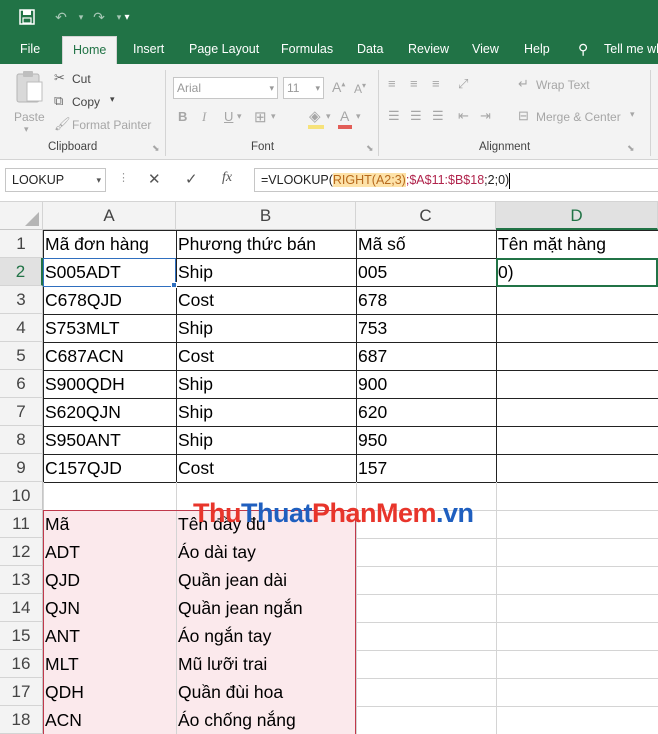 Image resolution: width=658 pixels, height=734 pixels. What do you see at coordinates (109, 412) in the screenshot?
I see `cell-a7: S620QJN` at bounding box center [109, 412].